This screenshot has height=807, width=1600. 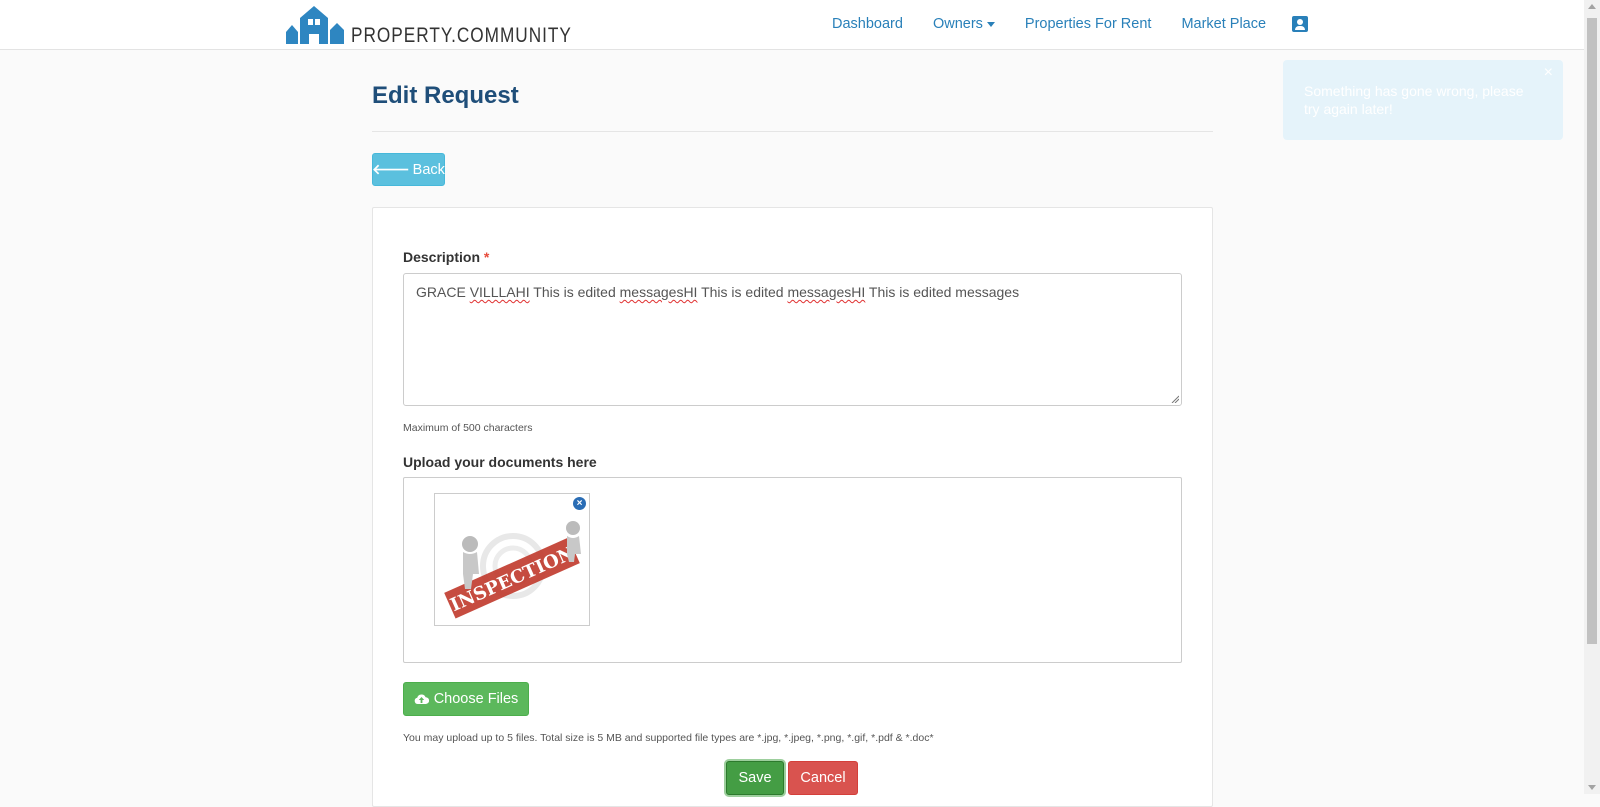 What do you see at coordinates (579, 503) in the screenshot?
I see `remove-file-icon: ×` at bounding box center [579, 503].